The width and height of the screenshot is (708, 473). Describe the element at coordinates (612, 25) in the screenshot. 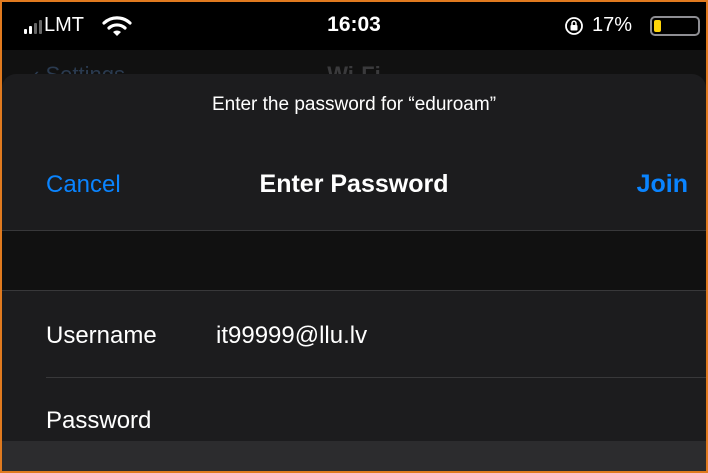

I see `battery-percent: 17%` at that location.